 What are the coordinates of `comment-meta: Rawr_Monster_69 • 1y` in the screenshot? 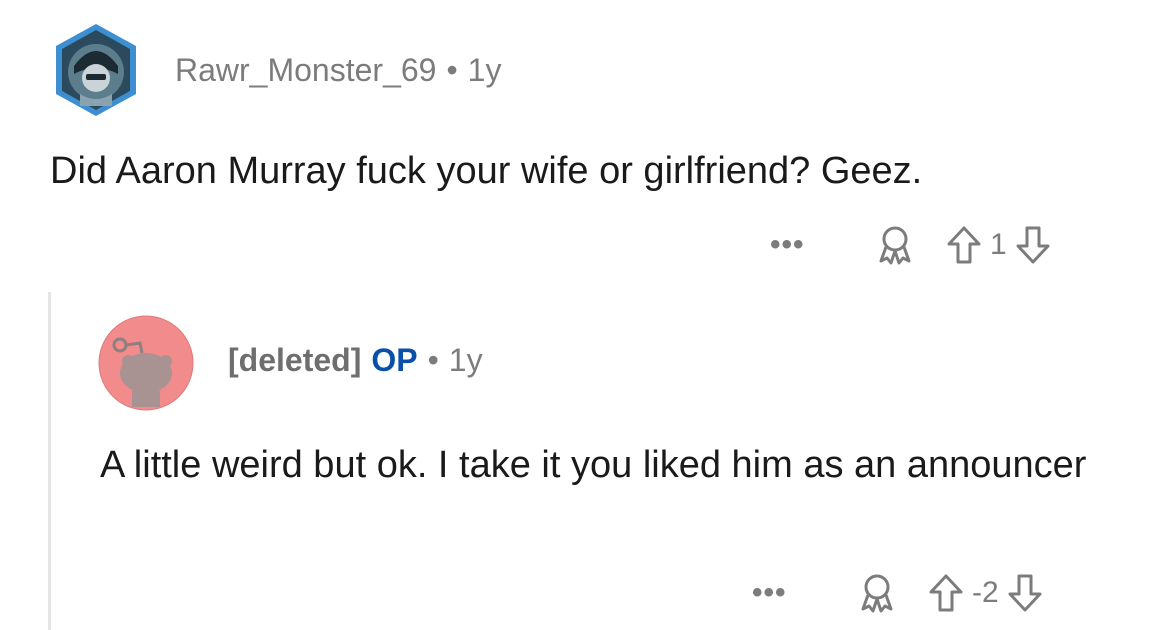 It's located at (338, 70).